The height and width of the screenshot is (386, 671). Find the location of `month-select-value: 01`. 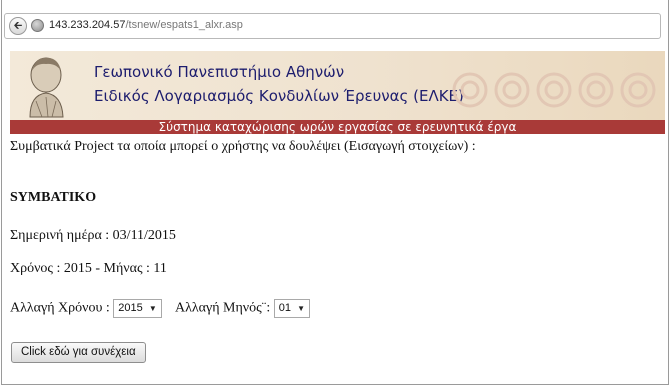

month-select-value: 01 is located at coordinates (284, 308).